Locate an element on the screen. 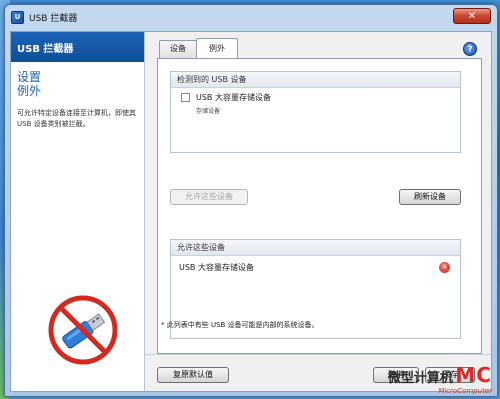  allow-devices-button: 允许这些设备 is located at coordinates (209, 197).